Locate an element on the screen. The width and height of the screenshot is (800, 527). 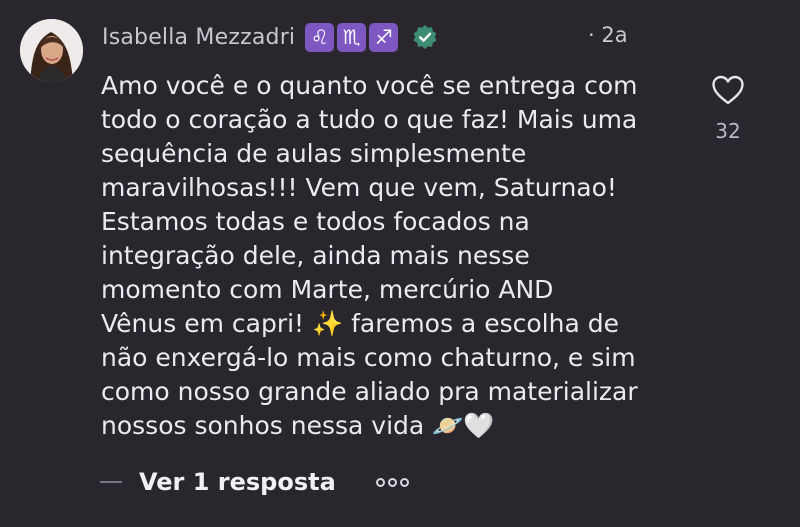
avatar is located at coordinates (51, 50).